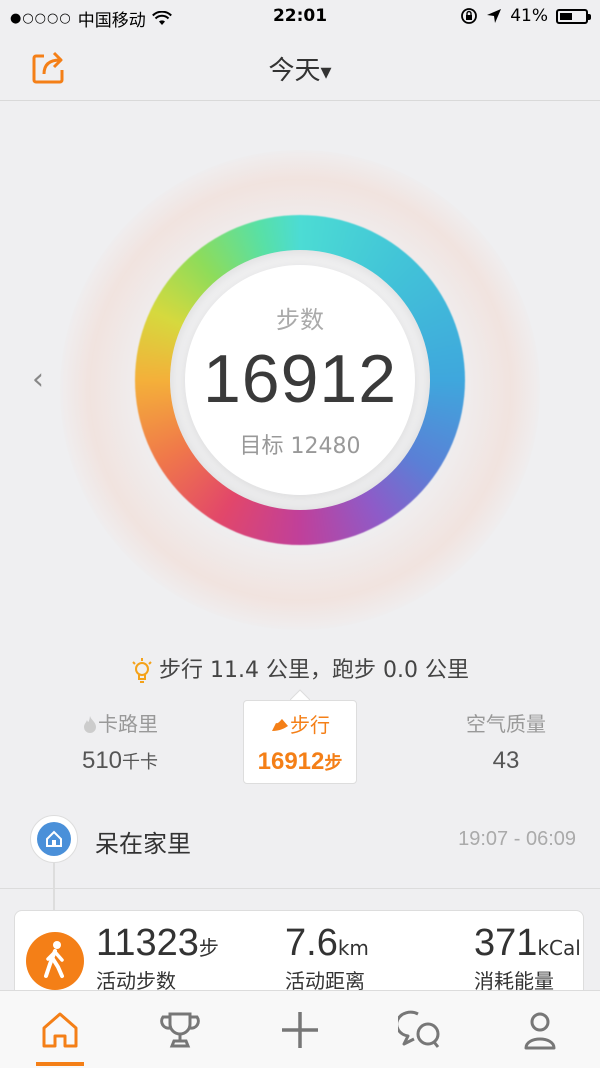 This screenshot has height=1068, width=600. What do you see at coordinates (310, 725) in the screenshot?
I see `stat-walking-label-text: 步行` at bounding box center [310, 725].